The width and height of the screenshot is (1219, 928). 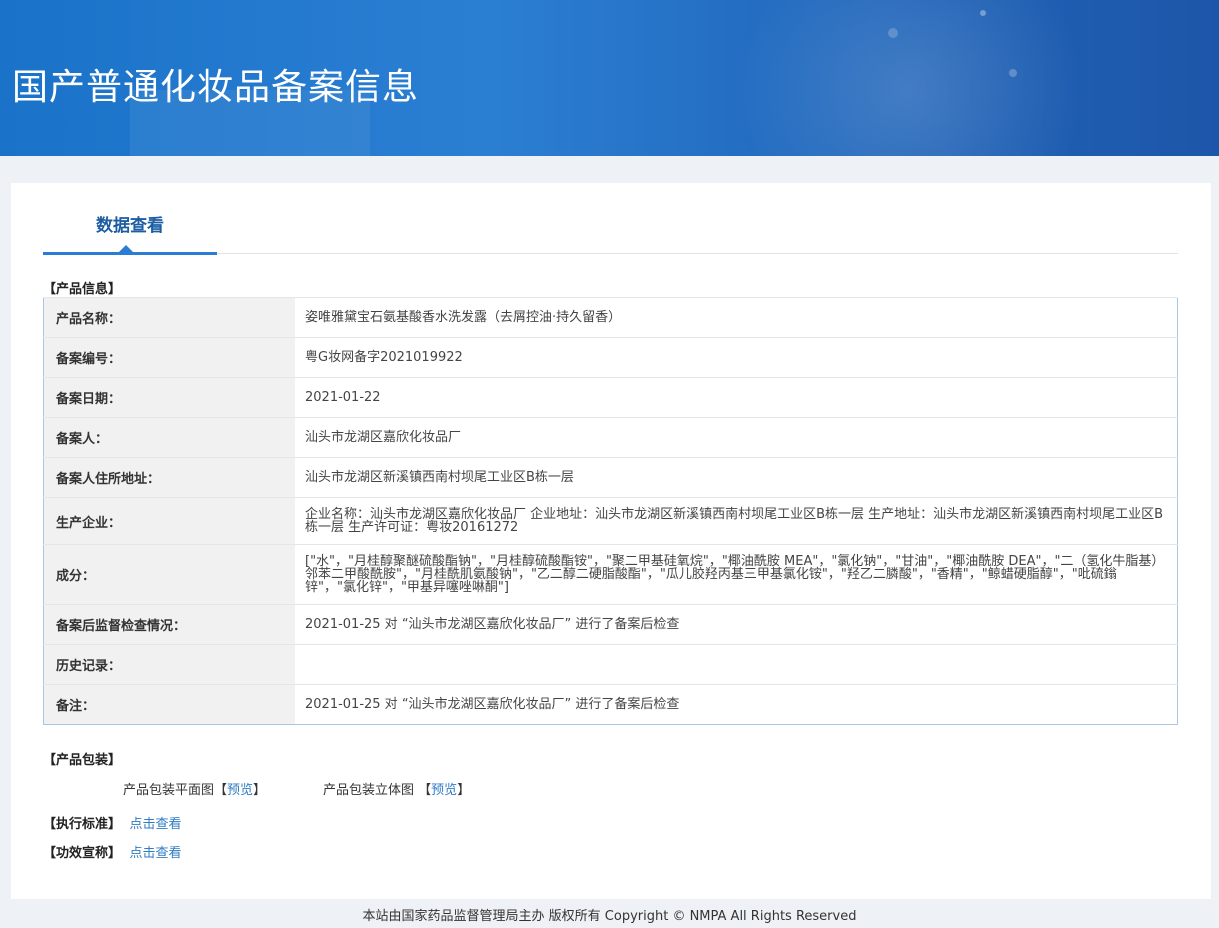 I want to click on row-label: 历史记录：, so click(x=169, y=664).